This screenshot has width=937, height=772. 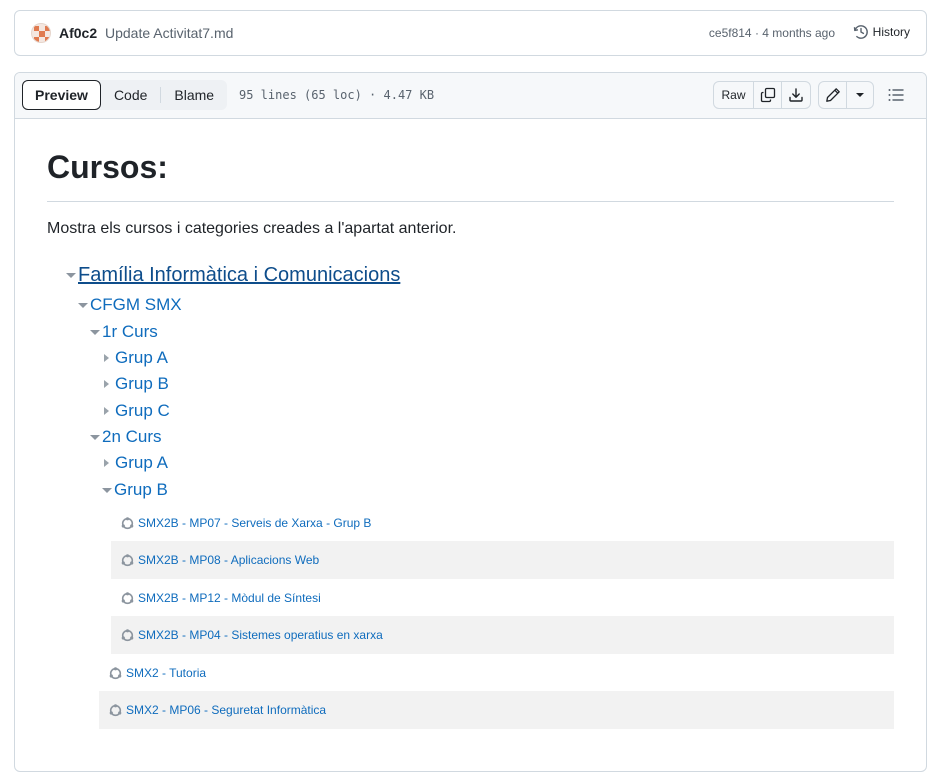 What do you see at coordinates (229, 598) in the screenshot?
I see `course-link: SMX2B - MP12 - Mòdul de Síntesi` at bounding box center [229, 598].